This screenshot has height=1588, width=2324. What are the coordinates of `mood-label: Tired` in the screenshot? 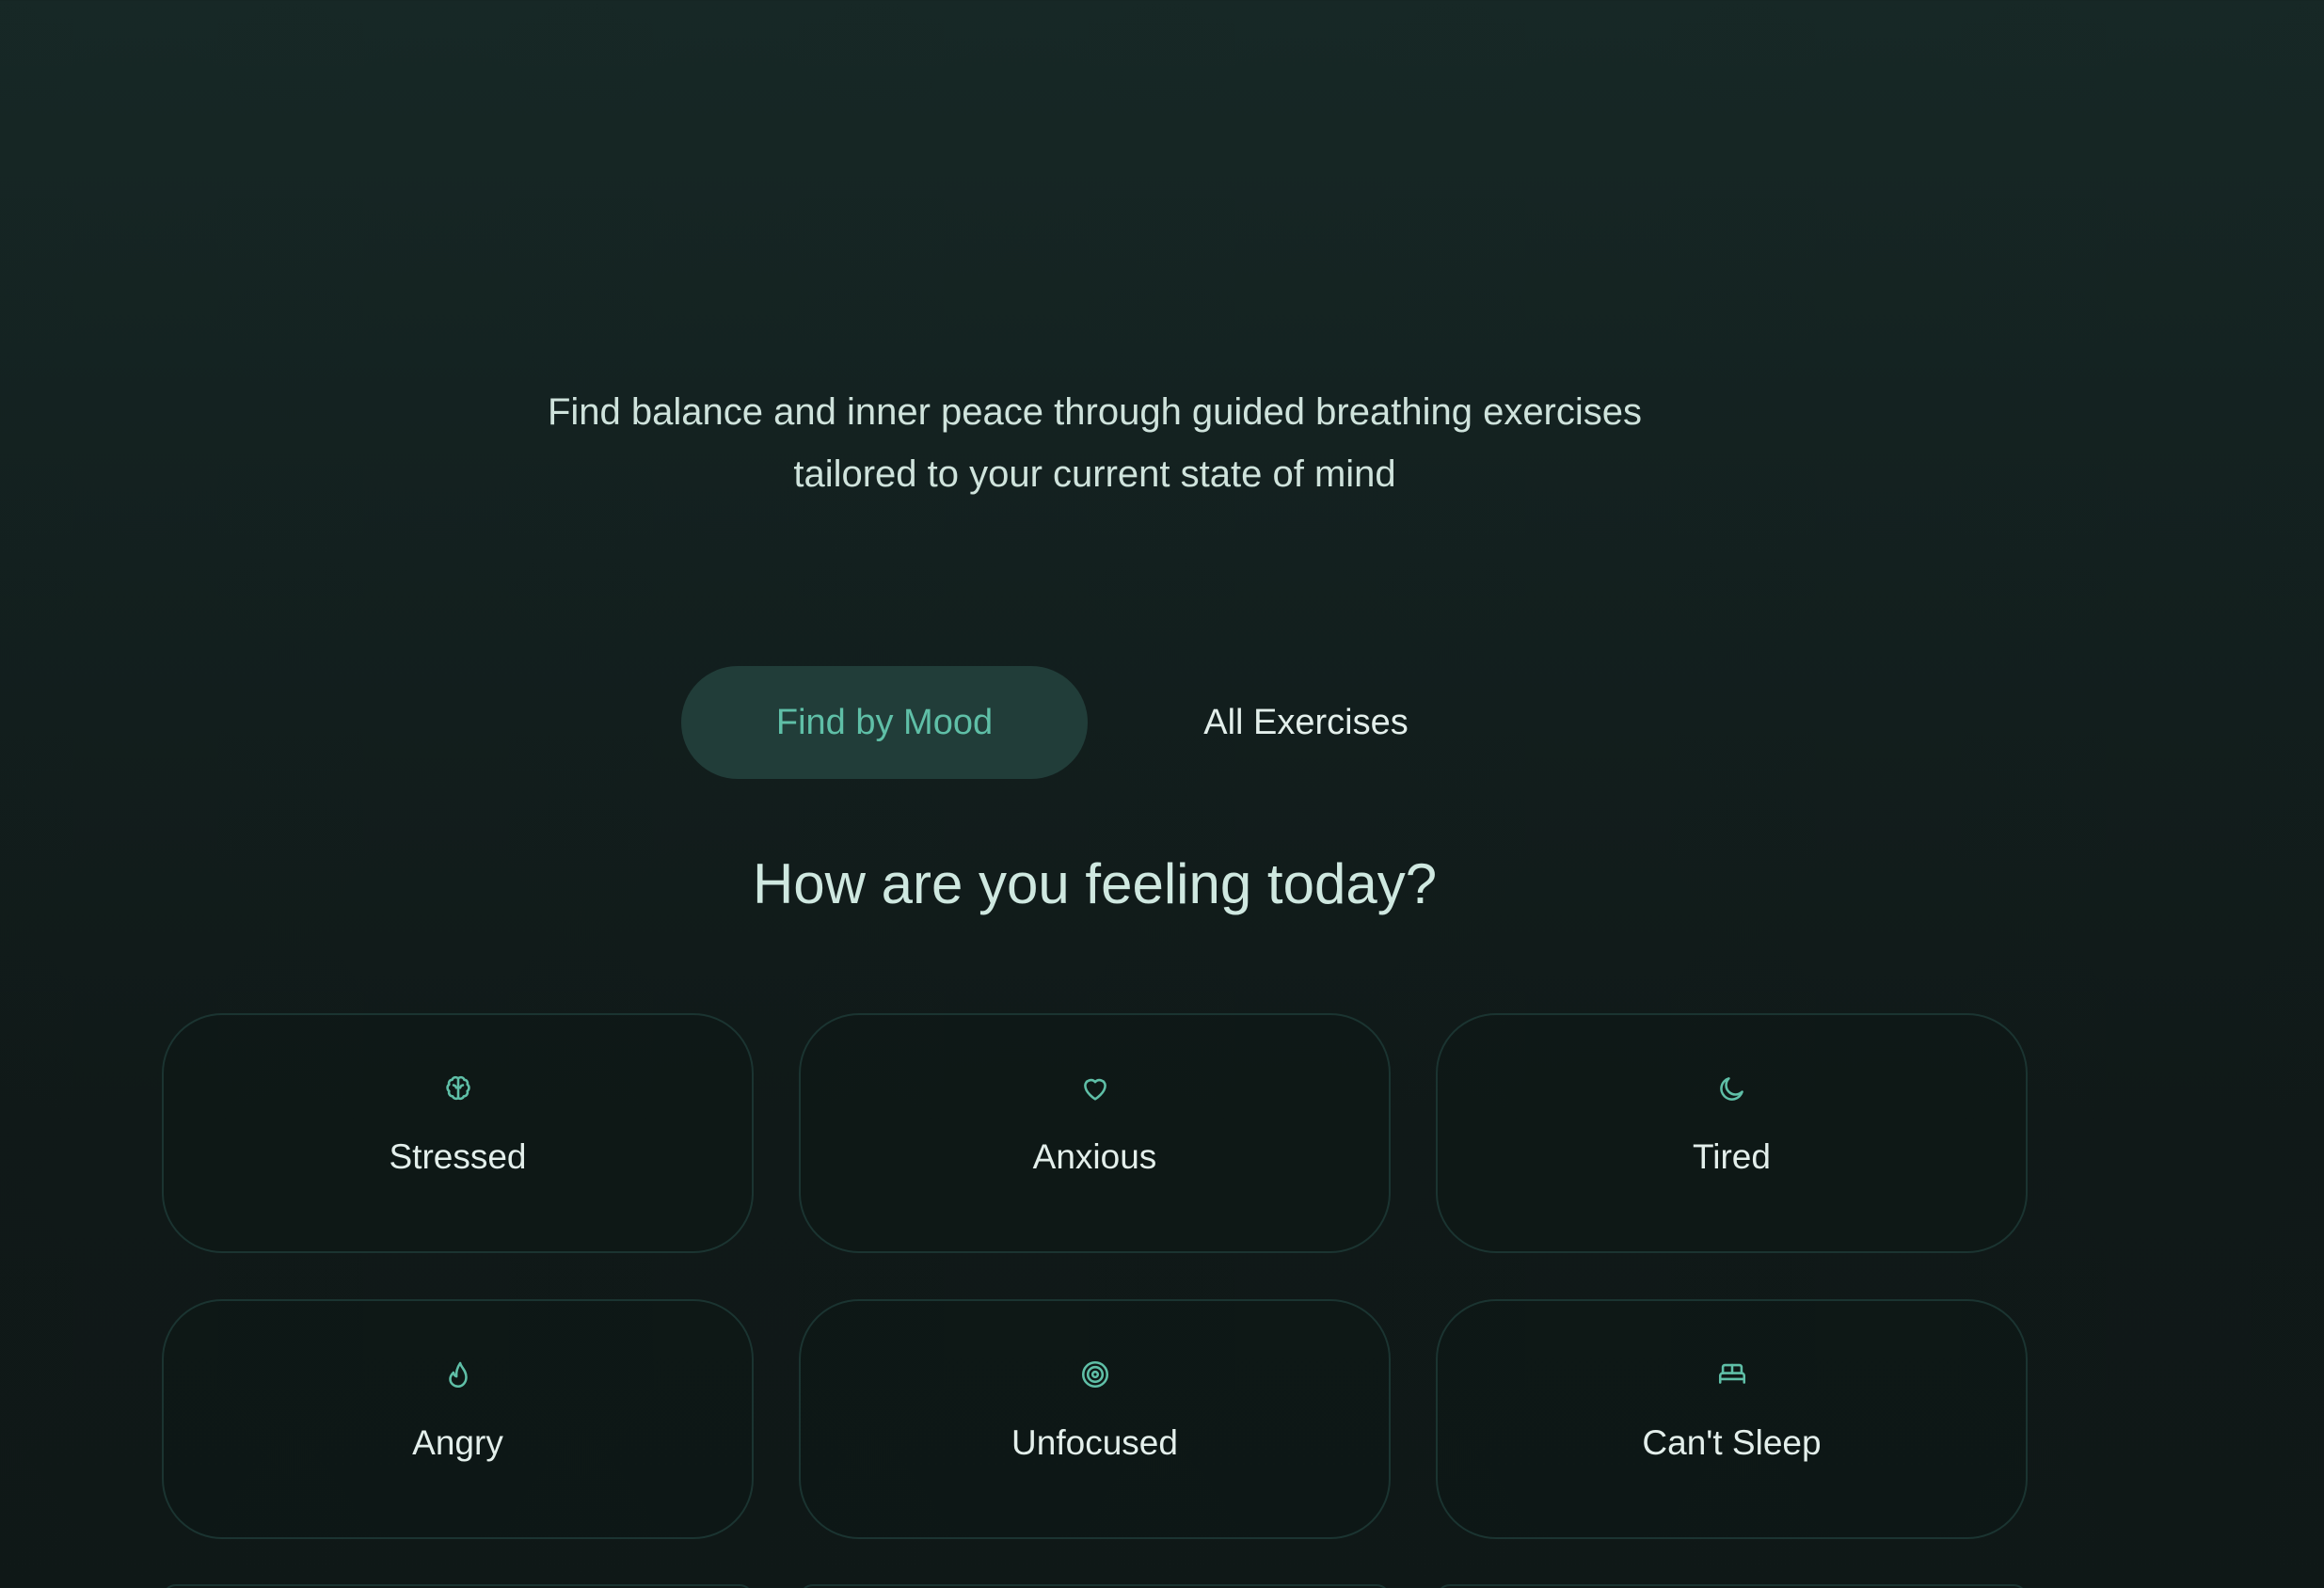 It's located at (1732, 1156).